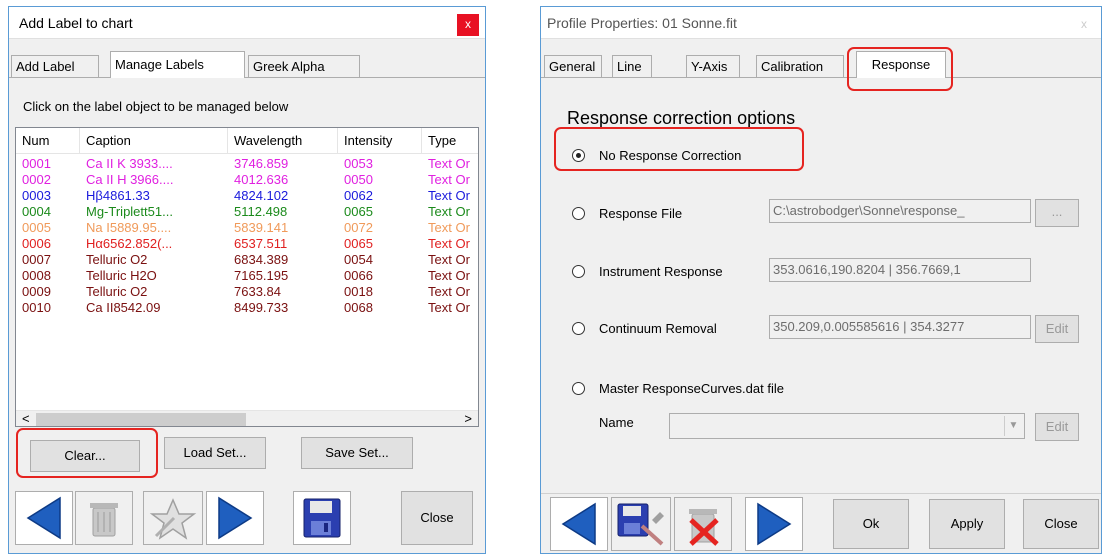  I want to click on scroll-left-arrow: <, so click(26, 418).